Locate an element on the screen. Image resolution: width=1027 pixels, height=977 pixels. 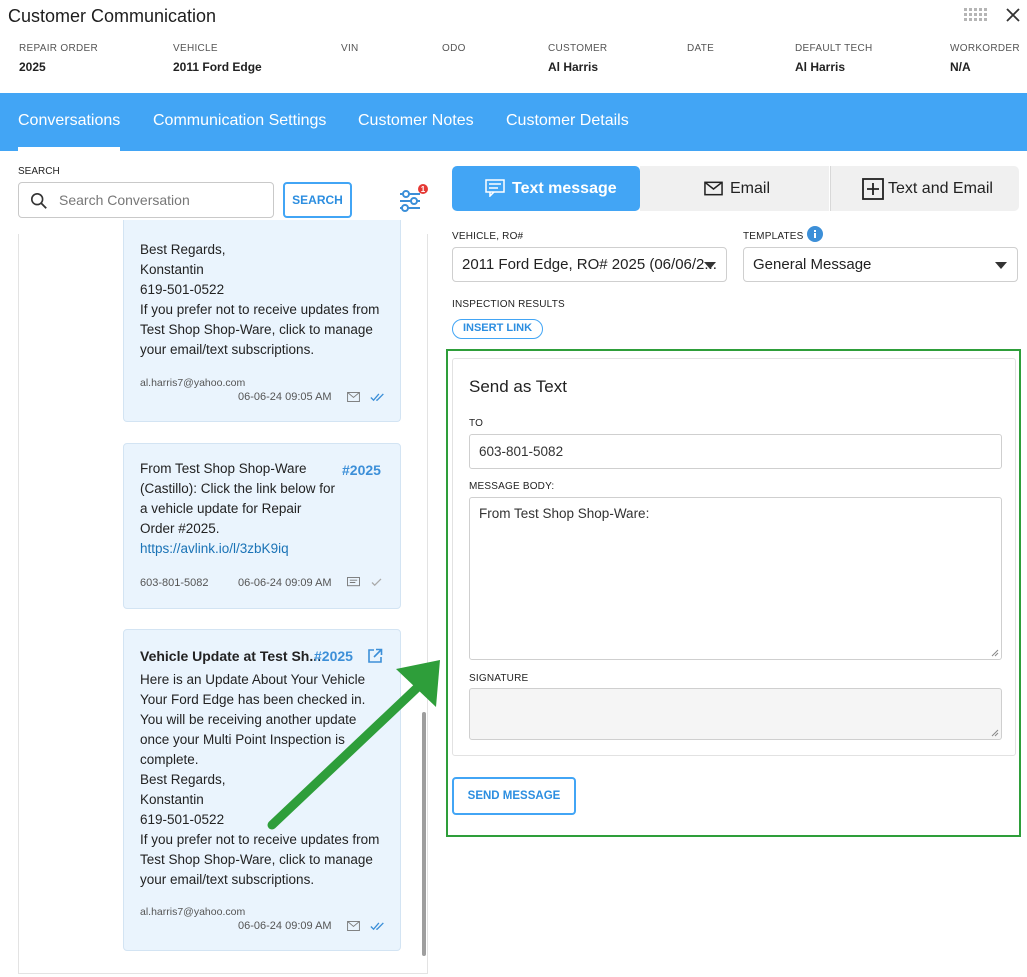
to-label: TO is located at coordinates (476, 423).